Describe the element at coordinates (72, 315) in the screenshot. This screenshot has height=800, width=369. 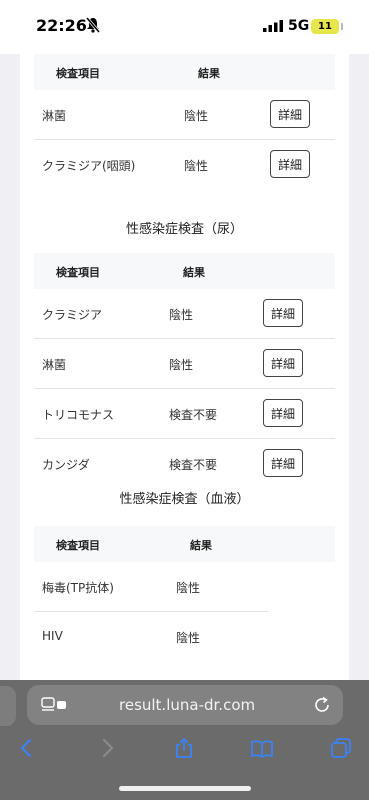
I see `item-name: クラミジア` at that location.